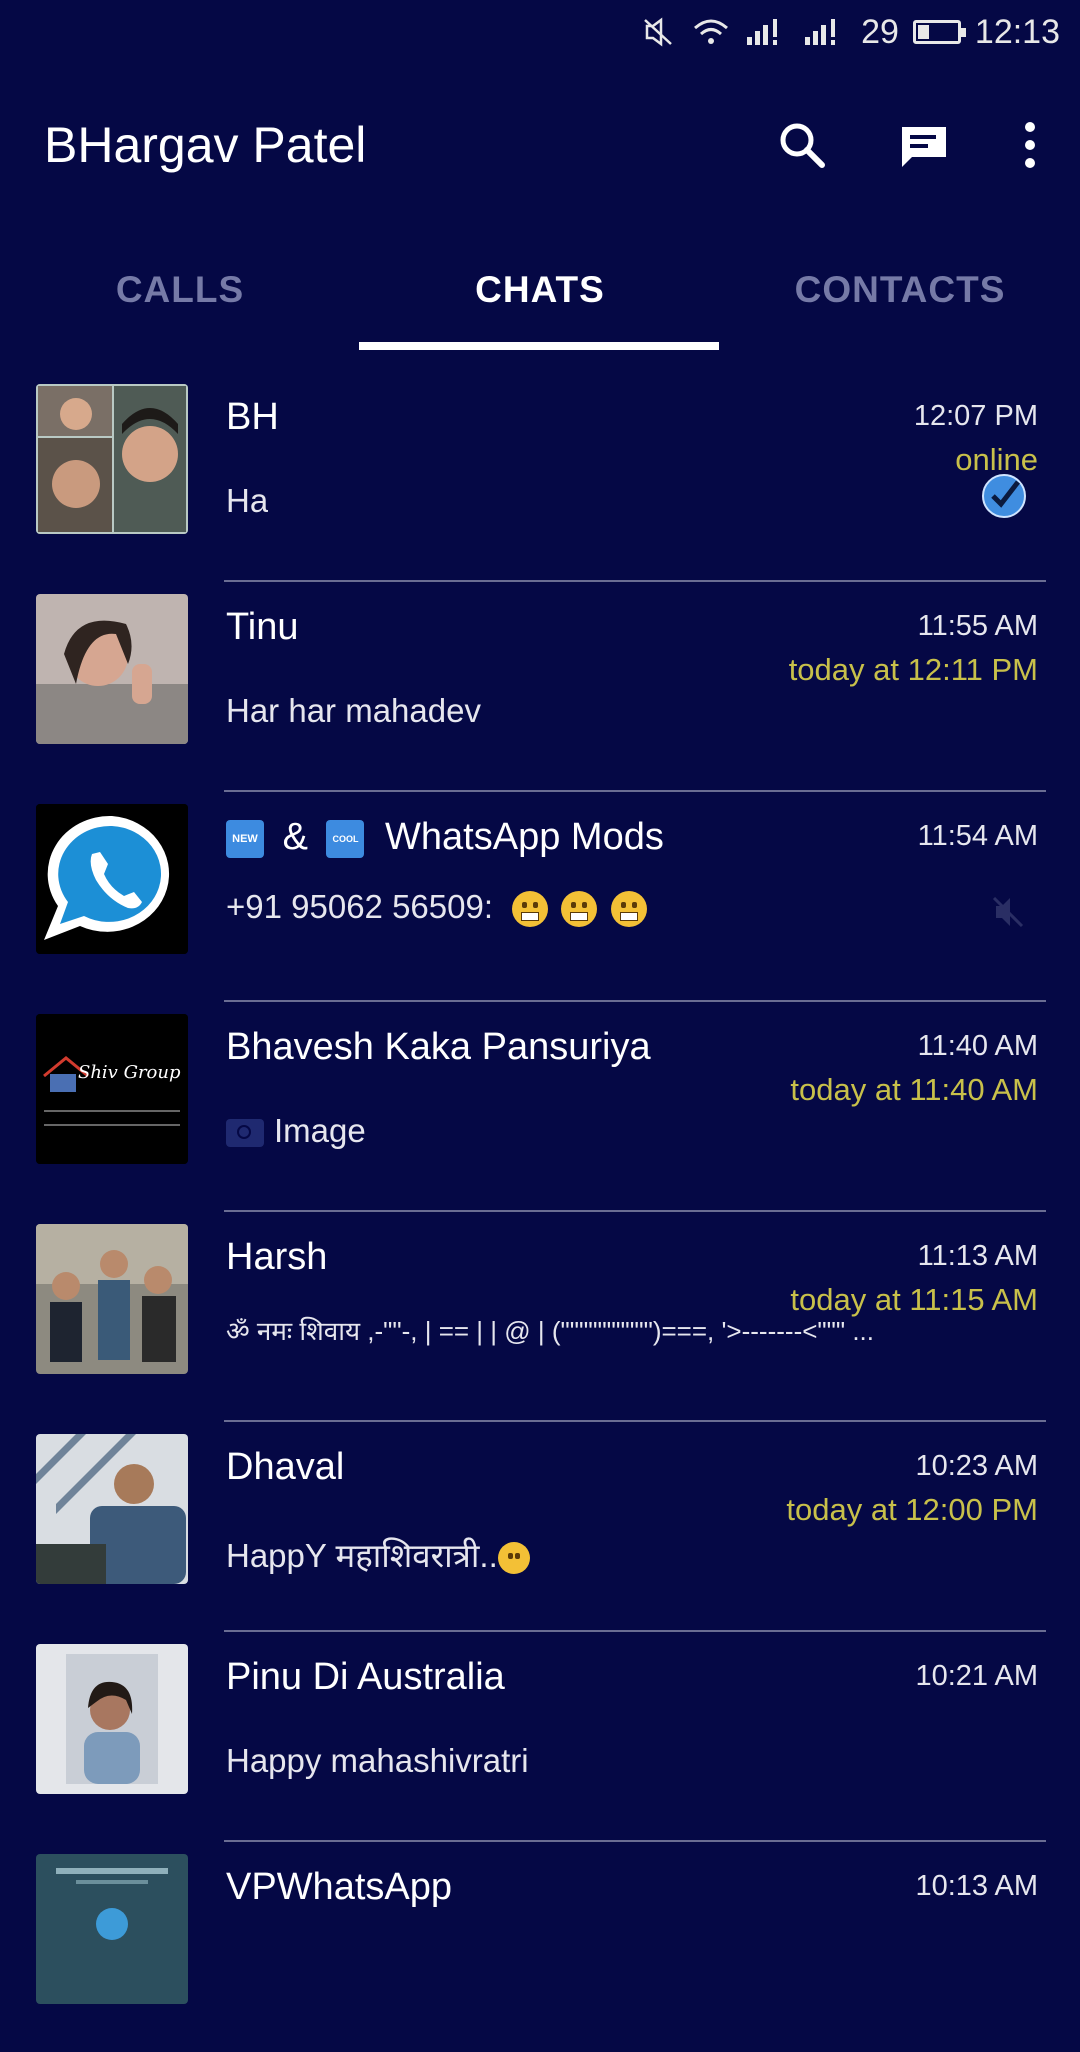 The height and width of the screenshot is (2052, 1080). Describe the element at coordinates (180, 290) in the screenshot. I see `tab-calls: CALLS` at that location.